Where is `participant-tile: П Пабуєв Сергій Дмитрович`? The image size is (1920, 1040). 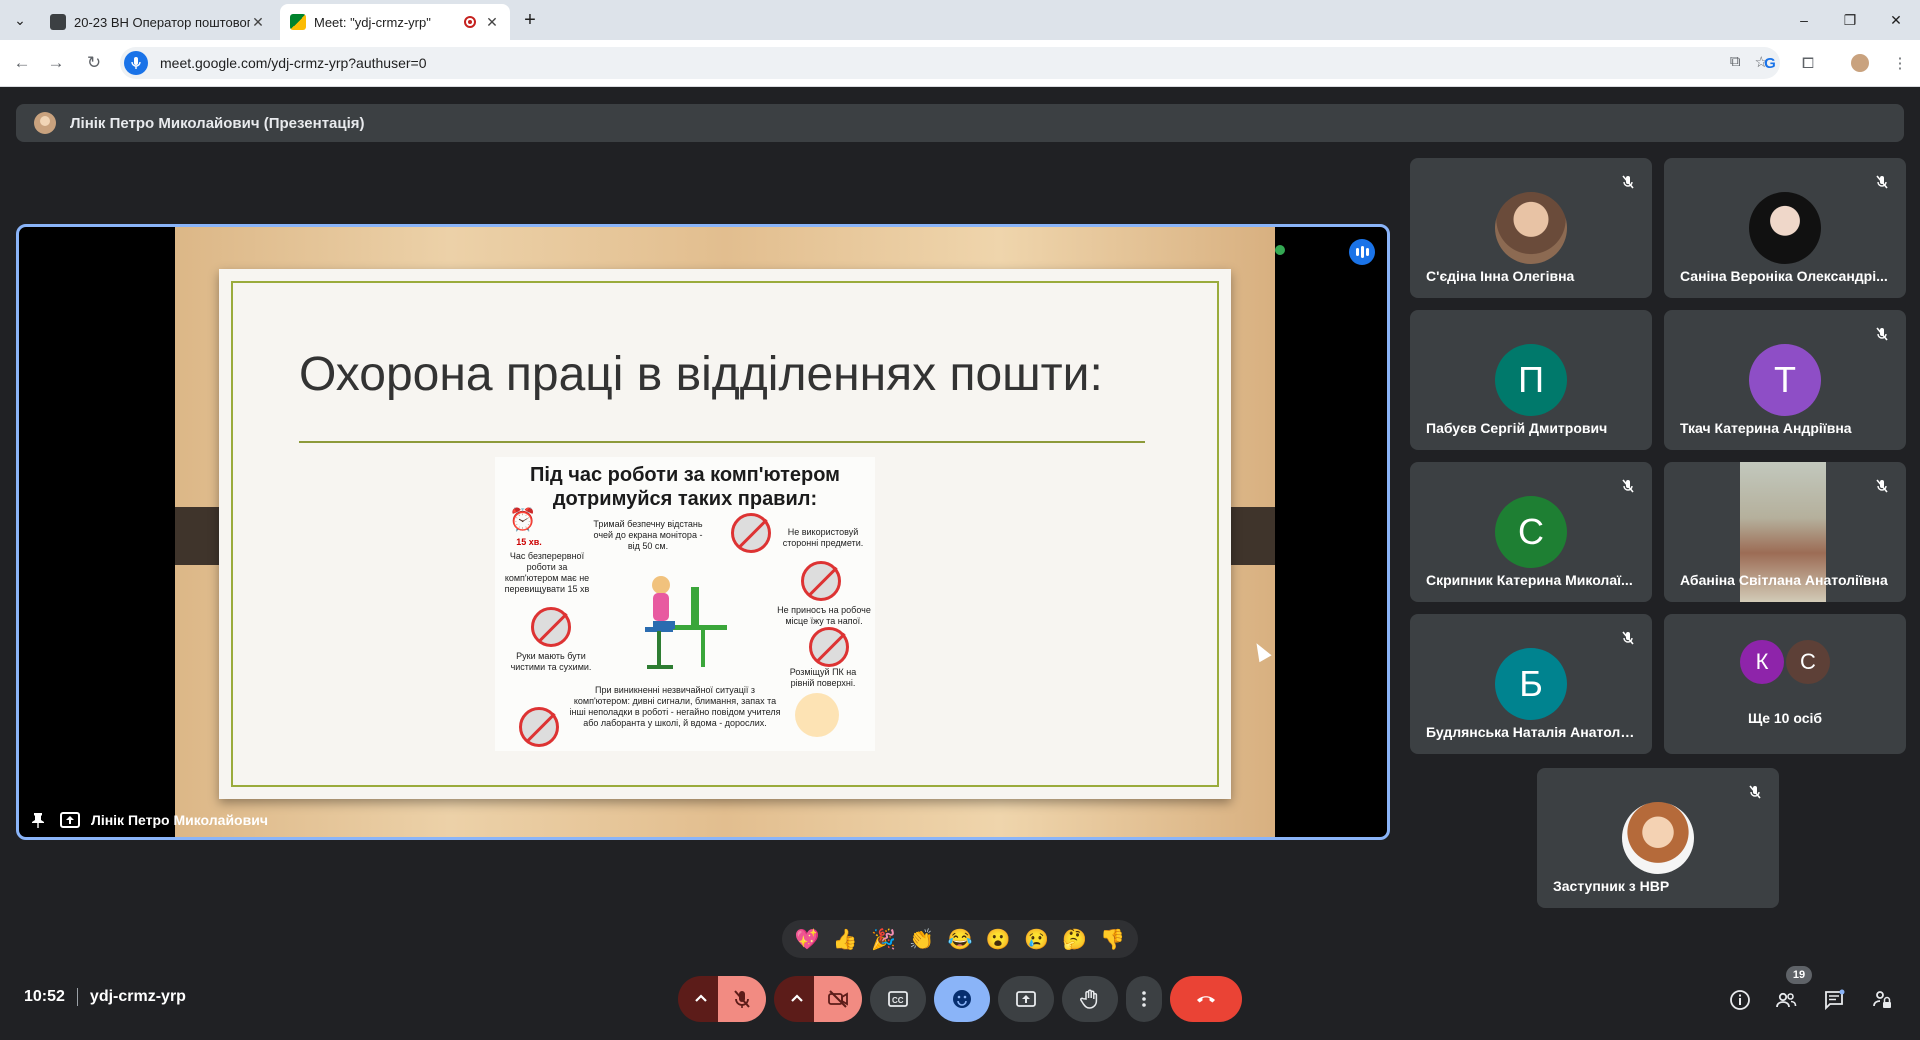 participant-tile: П Пабуєв Сергій Дмитрович is located at coordinates (1531, 380).